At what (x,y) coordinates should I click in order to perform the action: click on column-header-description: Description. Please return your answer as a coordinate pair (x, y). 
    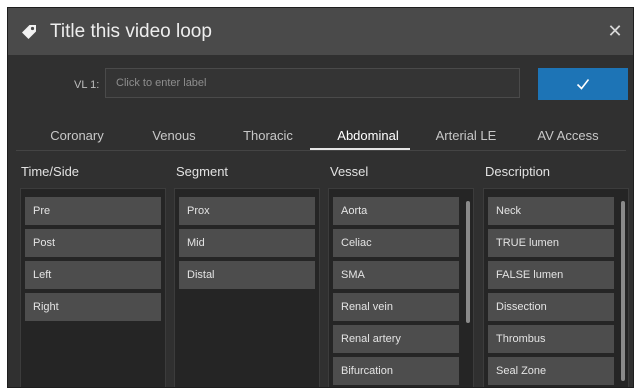
    Looking at the image, I should click on (518, 171).